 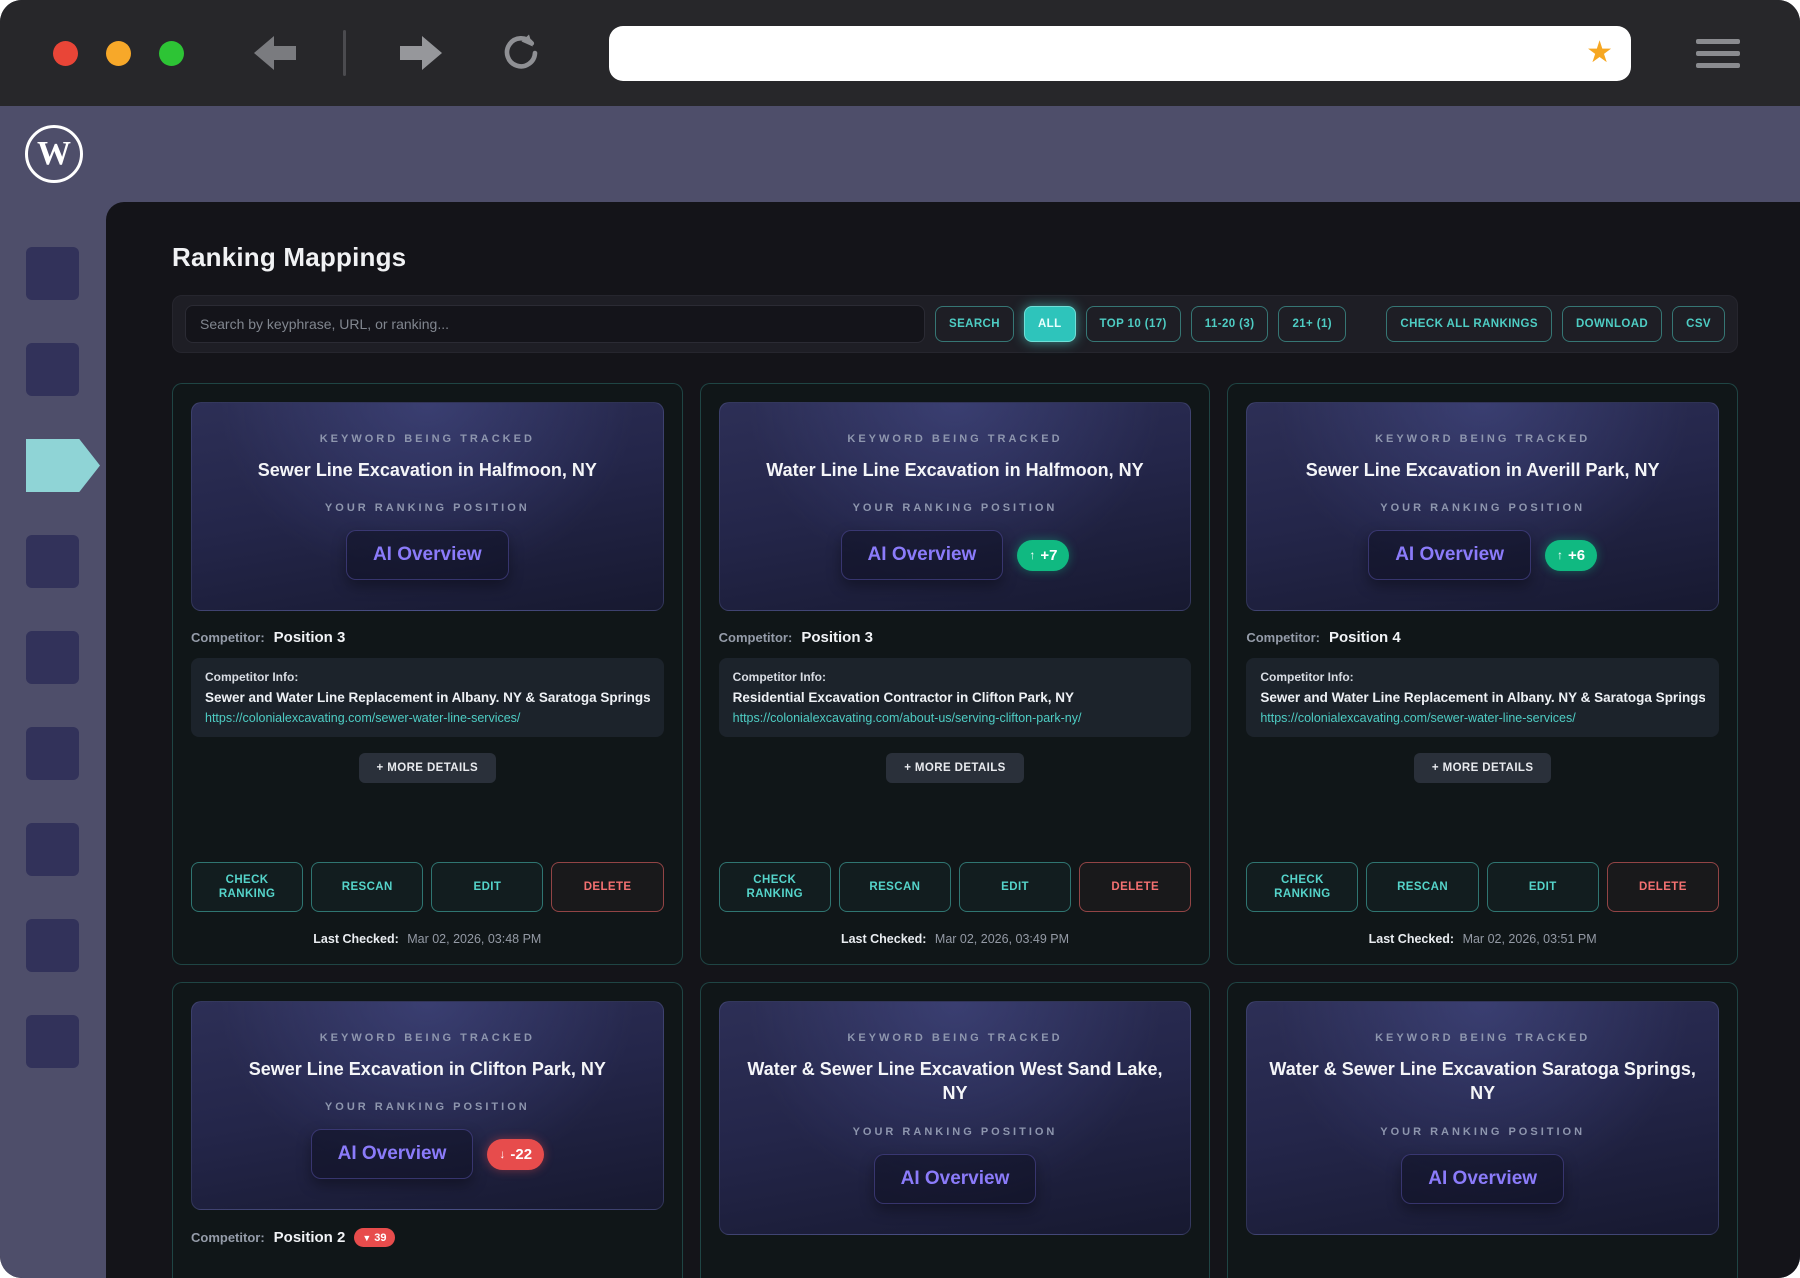 What do you see at coordinates (1312, 324) in the screenshot?
I see `filter-21plus-button: 21+ (1)` at bounding box center [1312, 324].